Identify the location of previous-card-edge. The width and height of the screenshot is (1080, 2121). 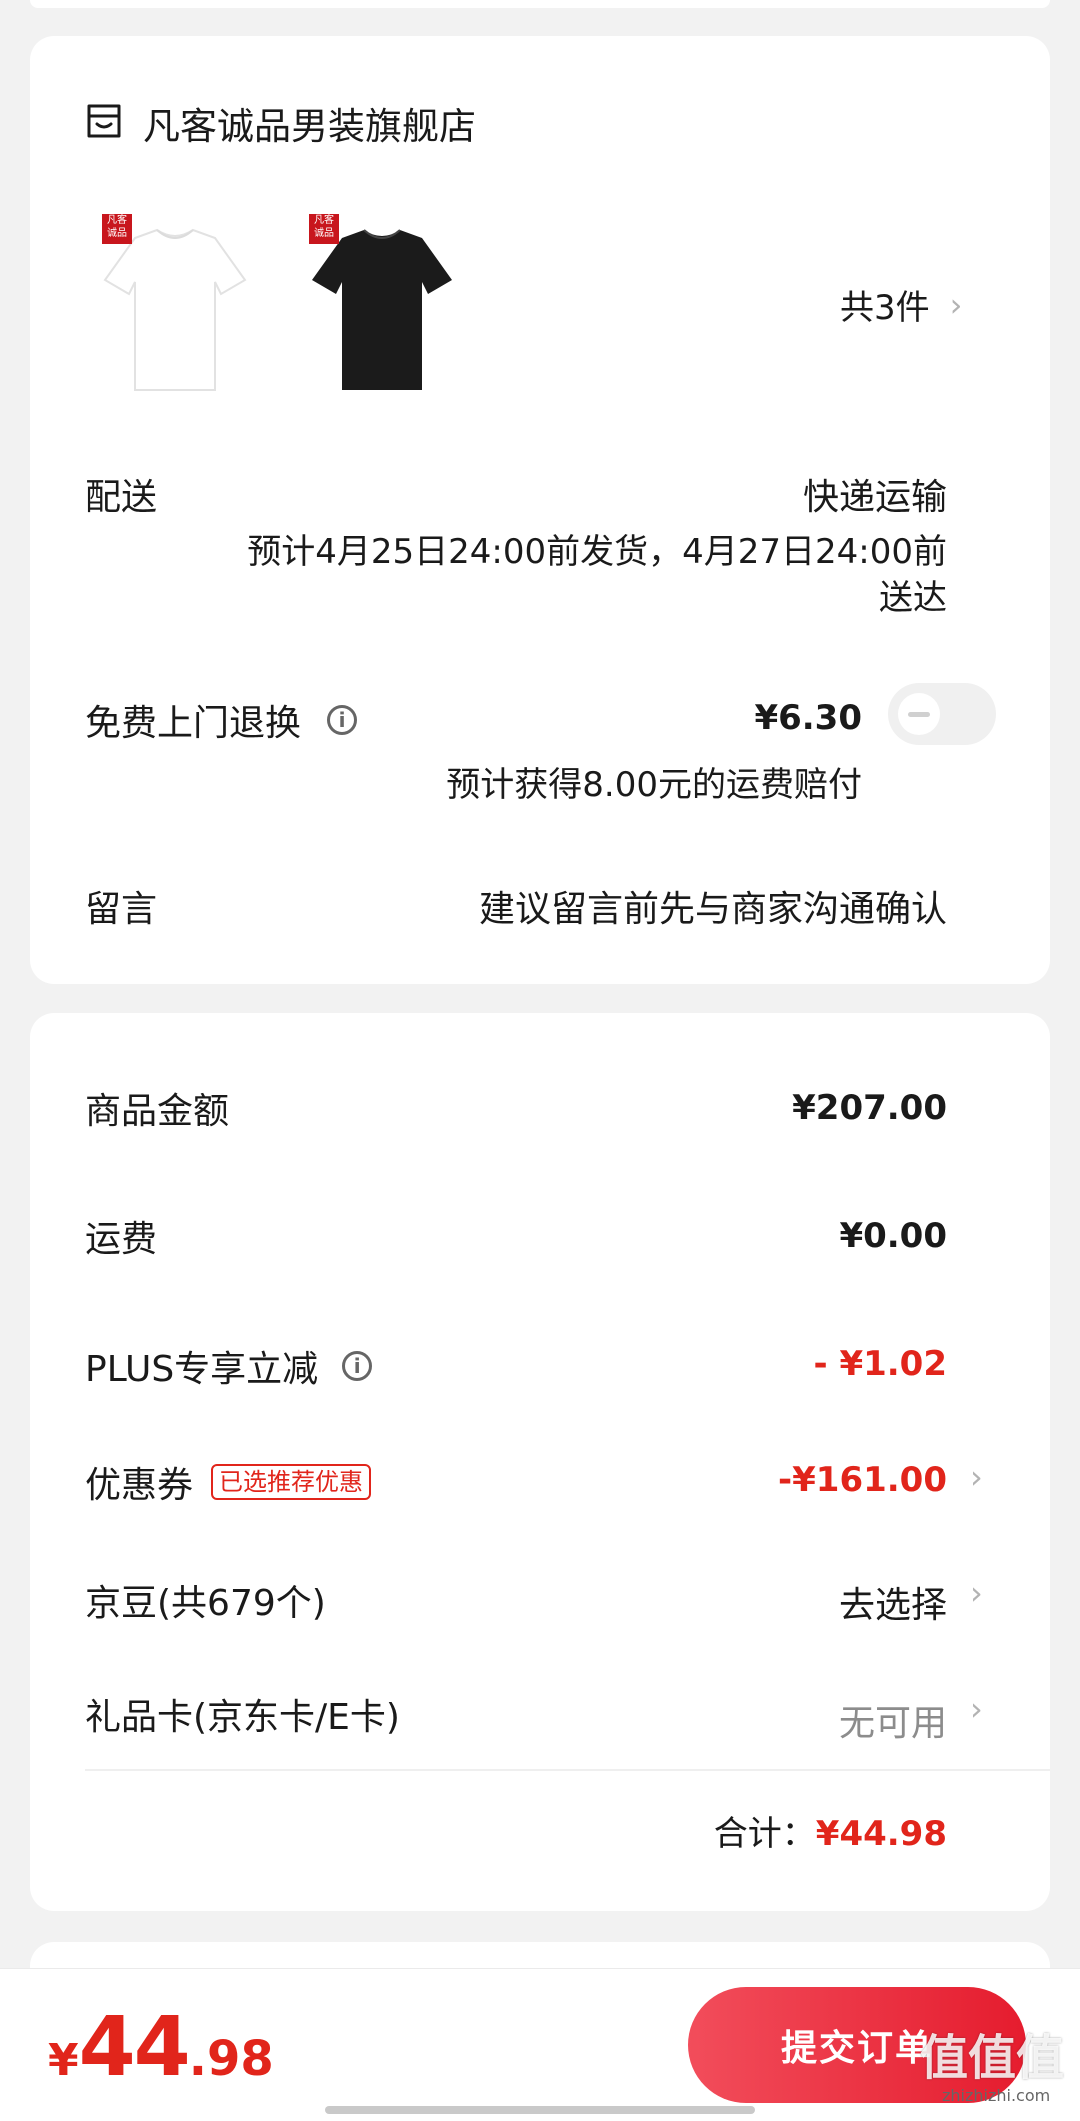
(540, 4).